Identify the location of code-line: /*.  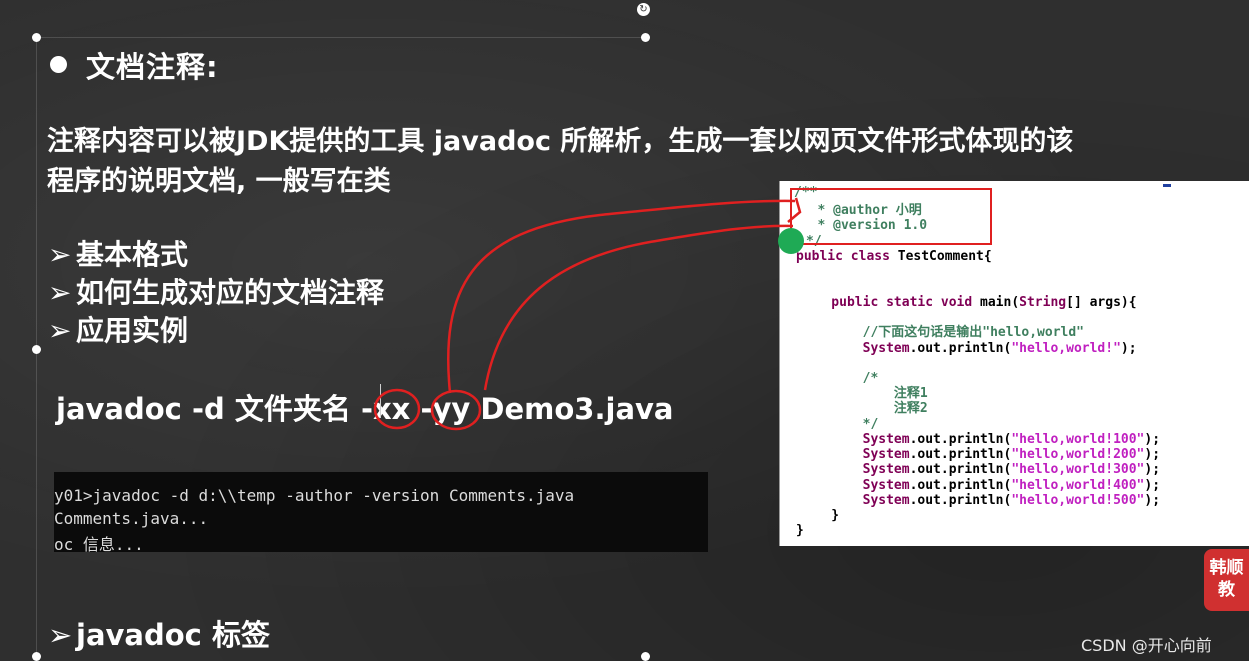
(839, 378).